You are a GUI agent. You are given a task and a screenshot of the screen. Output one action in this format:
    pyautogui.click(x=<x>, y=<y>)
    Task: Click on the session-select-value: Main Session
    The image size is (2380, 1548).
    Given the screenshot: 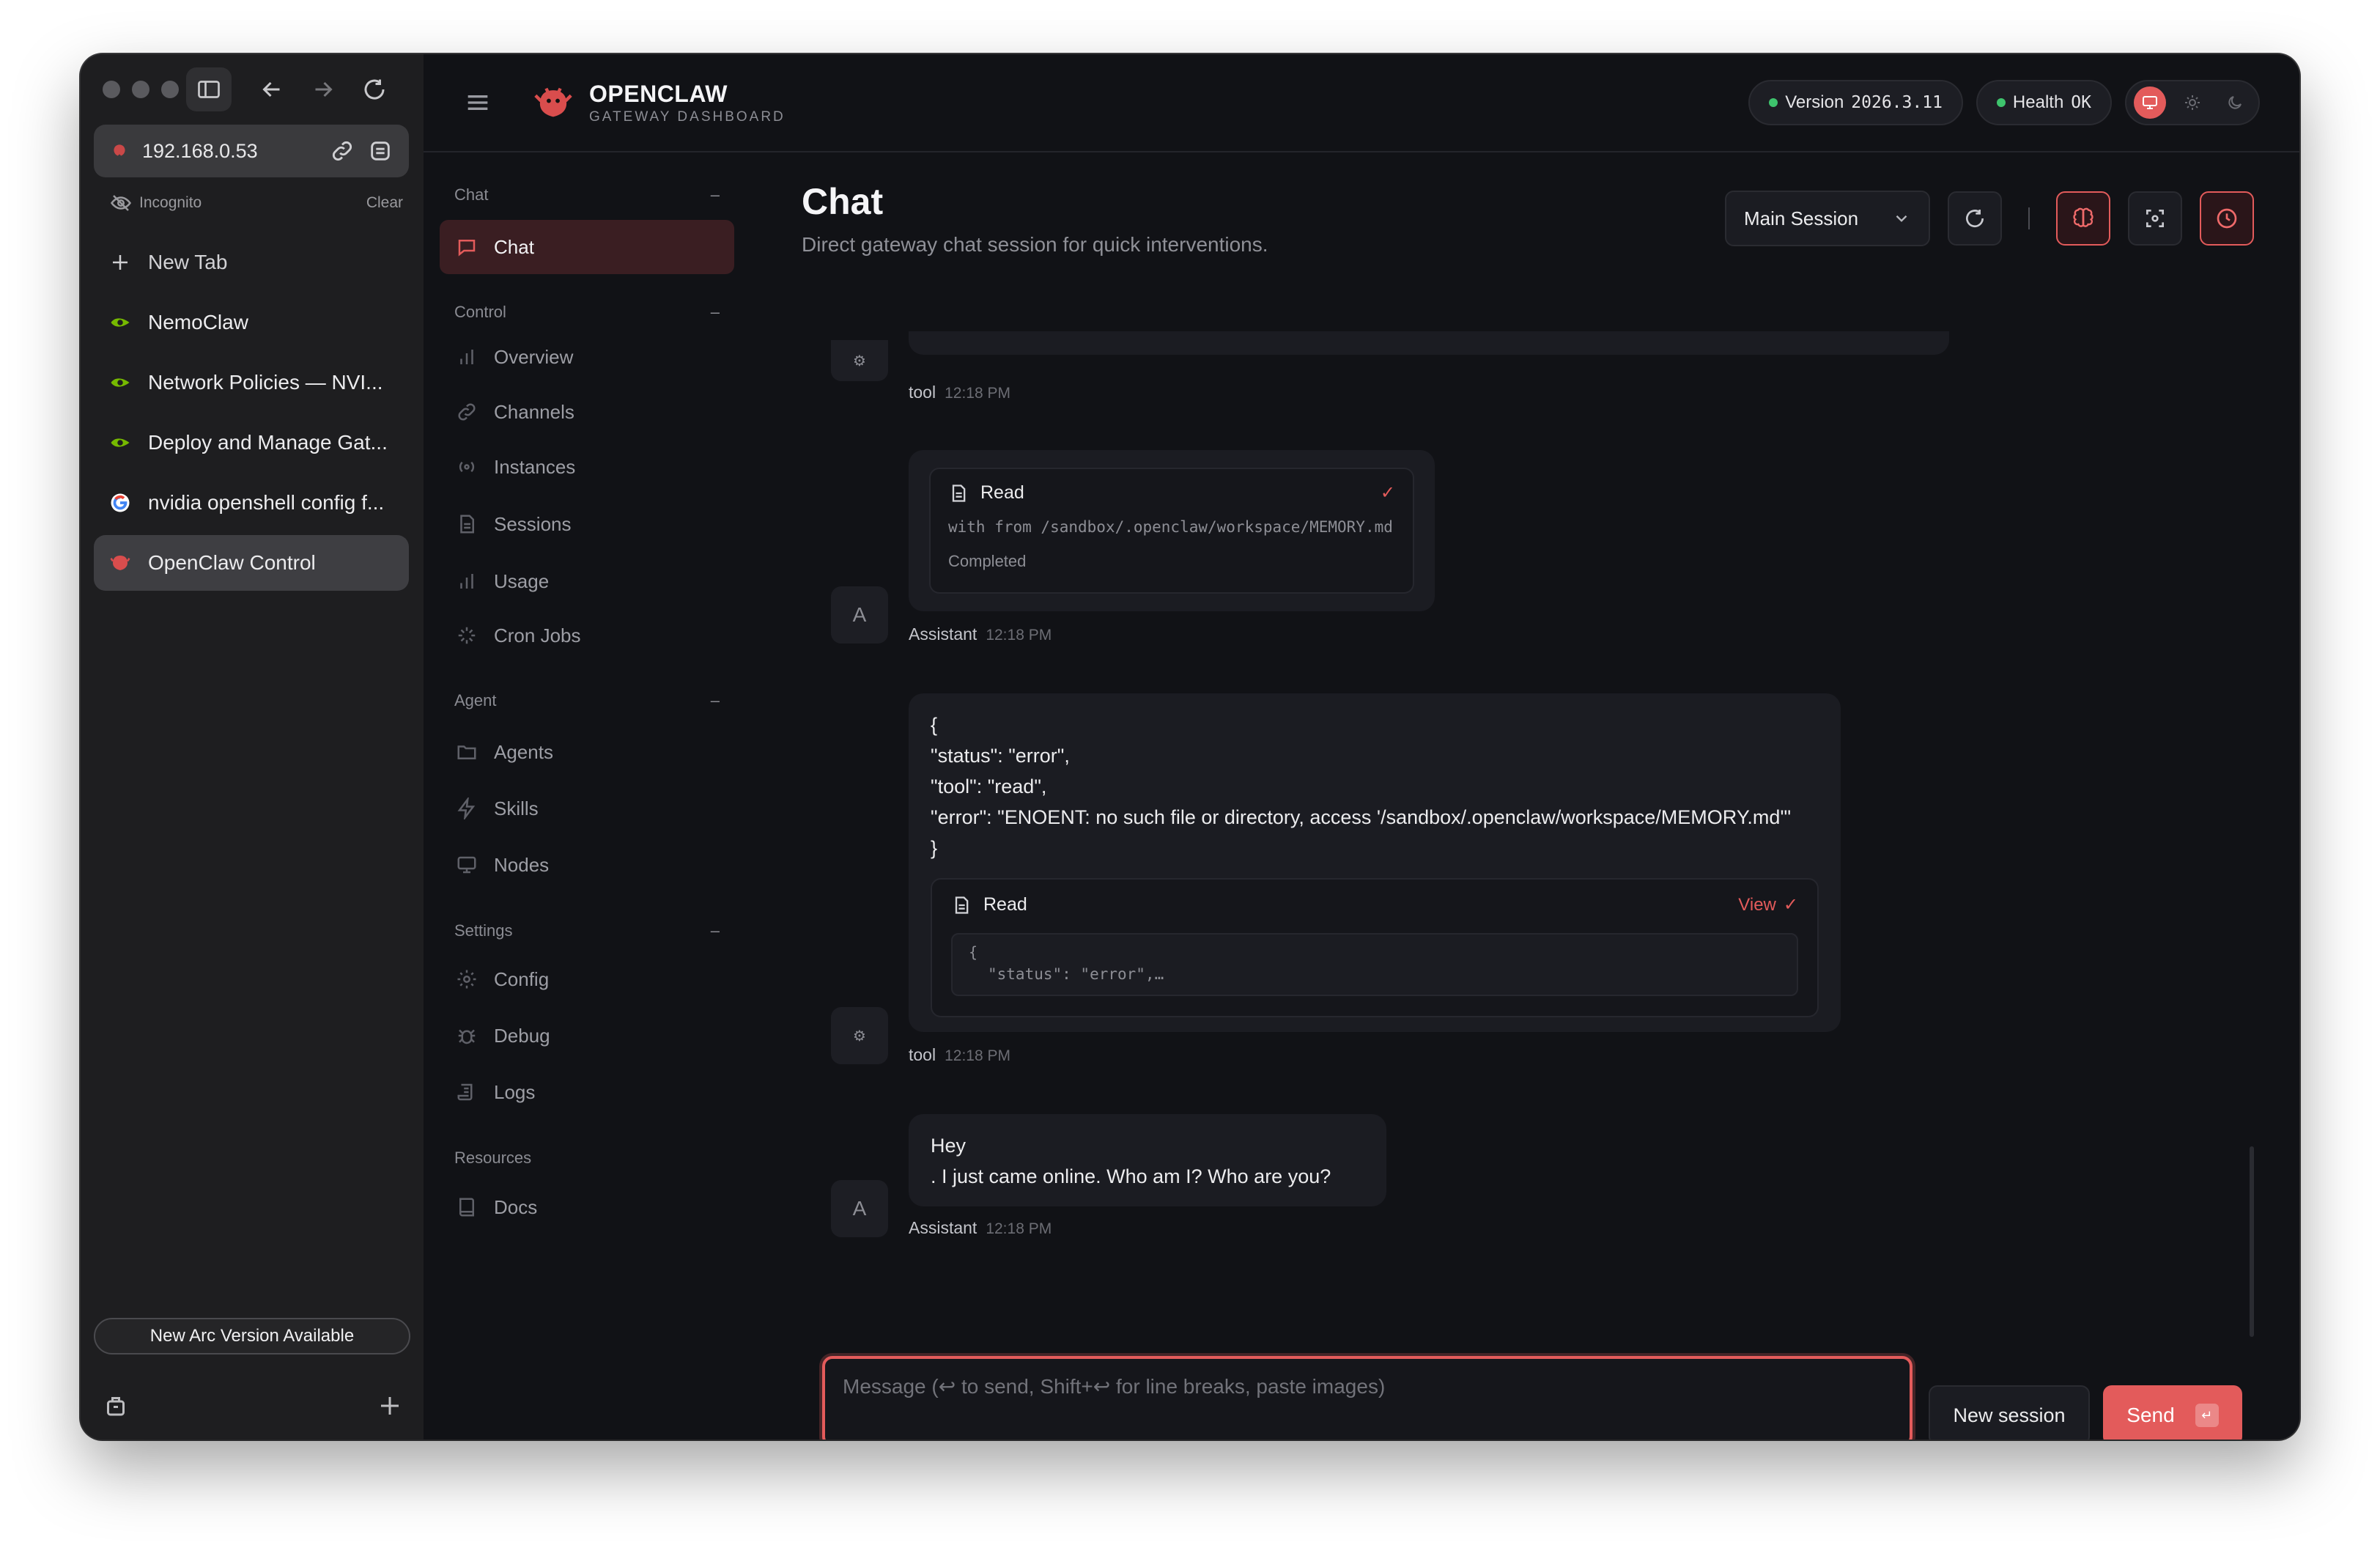 What is the action you would take?
    pyautogui.click(x=1801, y=218)
    